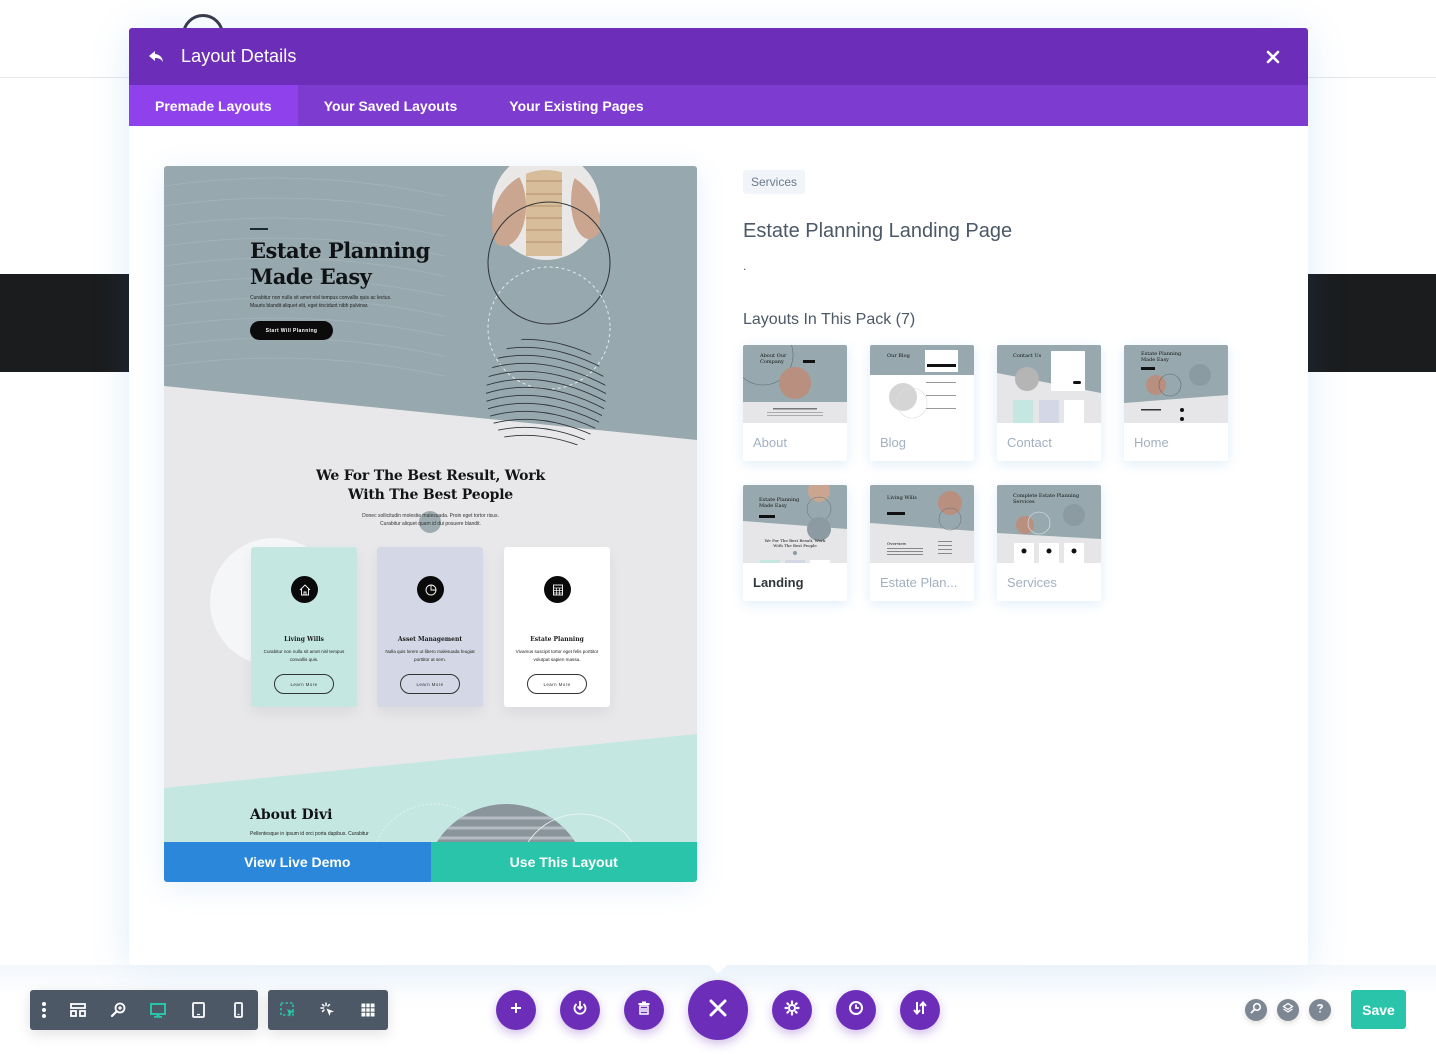  What do you see at coordinates (430, 589) in the screenshot?
I see `pie-chart-icon` at bounding box center [430, 589].